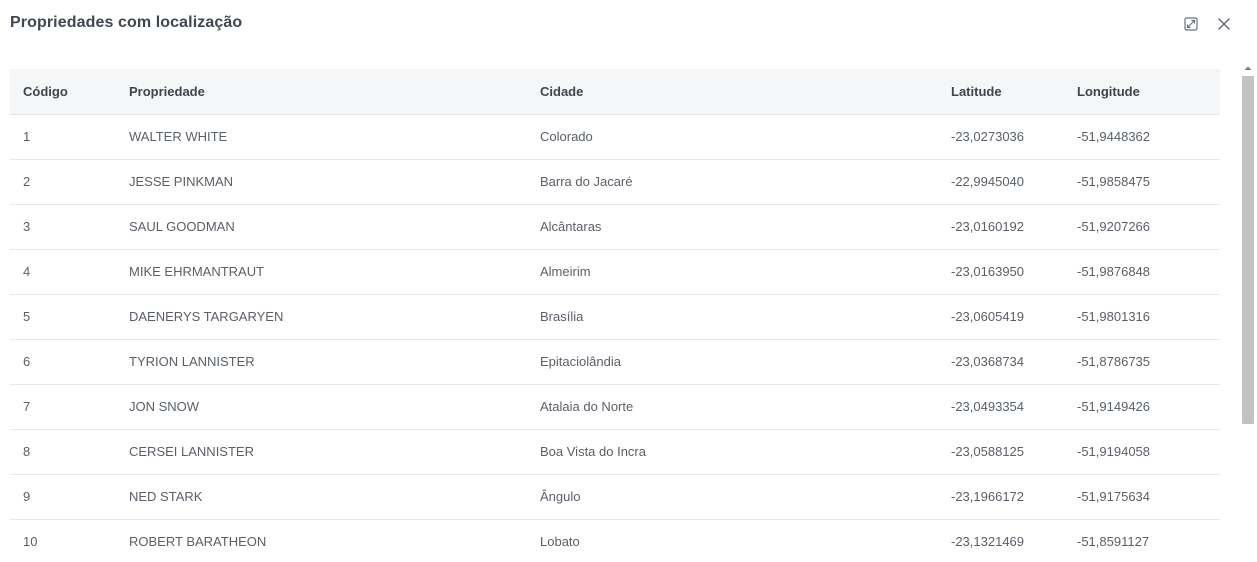  What do you see at coordinates (63, 407) in the screenshot?
I see `cell-codigo: 7` at bounding box center [63, 407].